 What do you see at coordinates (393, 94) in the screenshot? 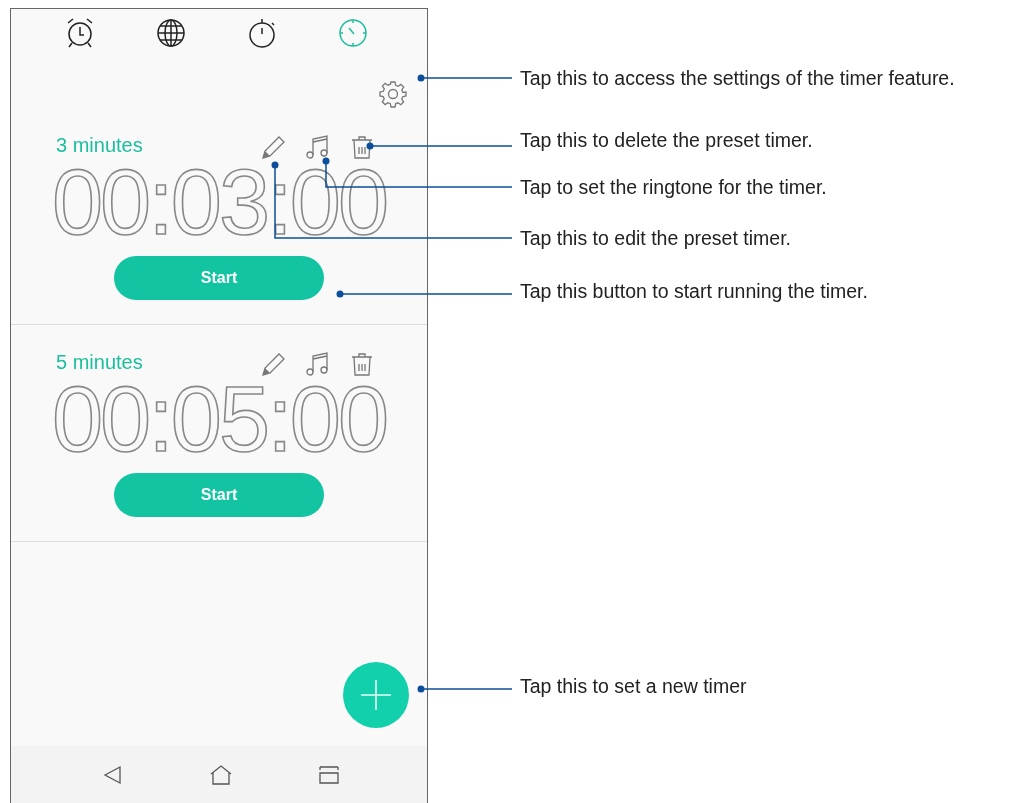
I see `settings-icon` at bounding box center [393, 94].